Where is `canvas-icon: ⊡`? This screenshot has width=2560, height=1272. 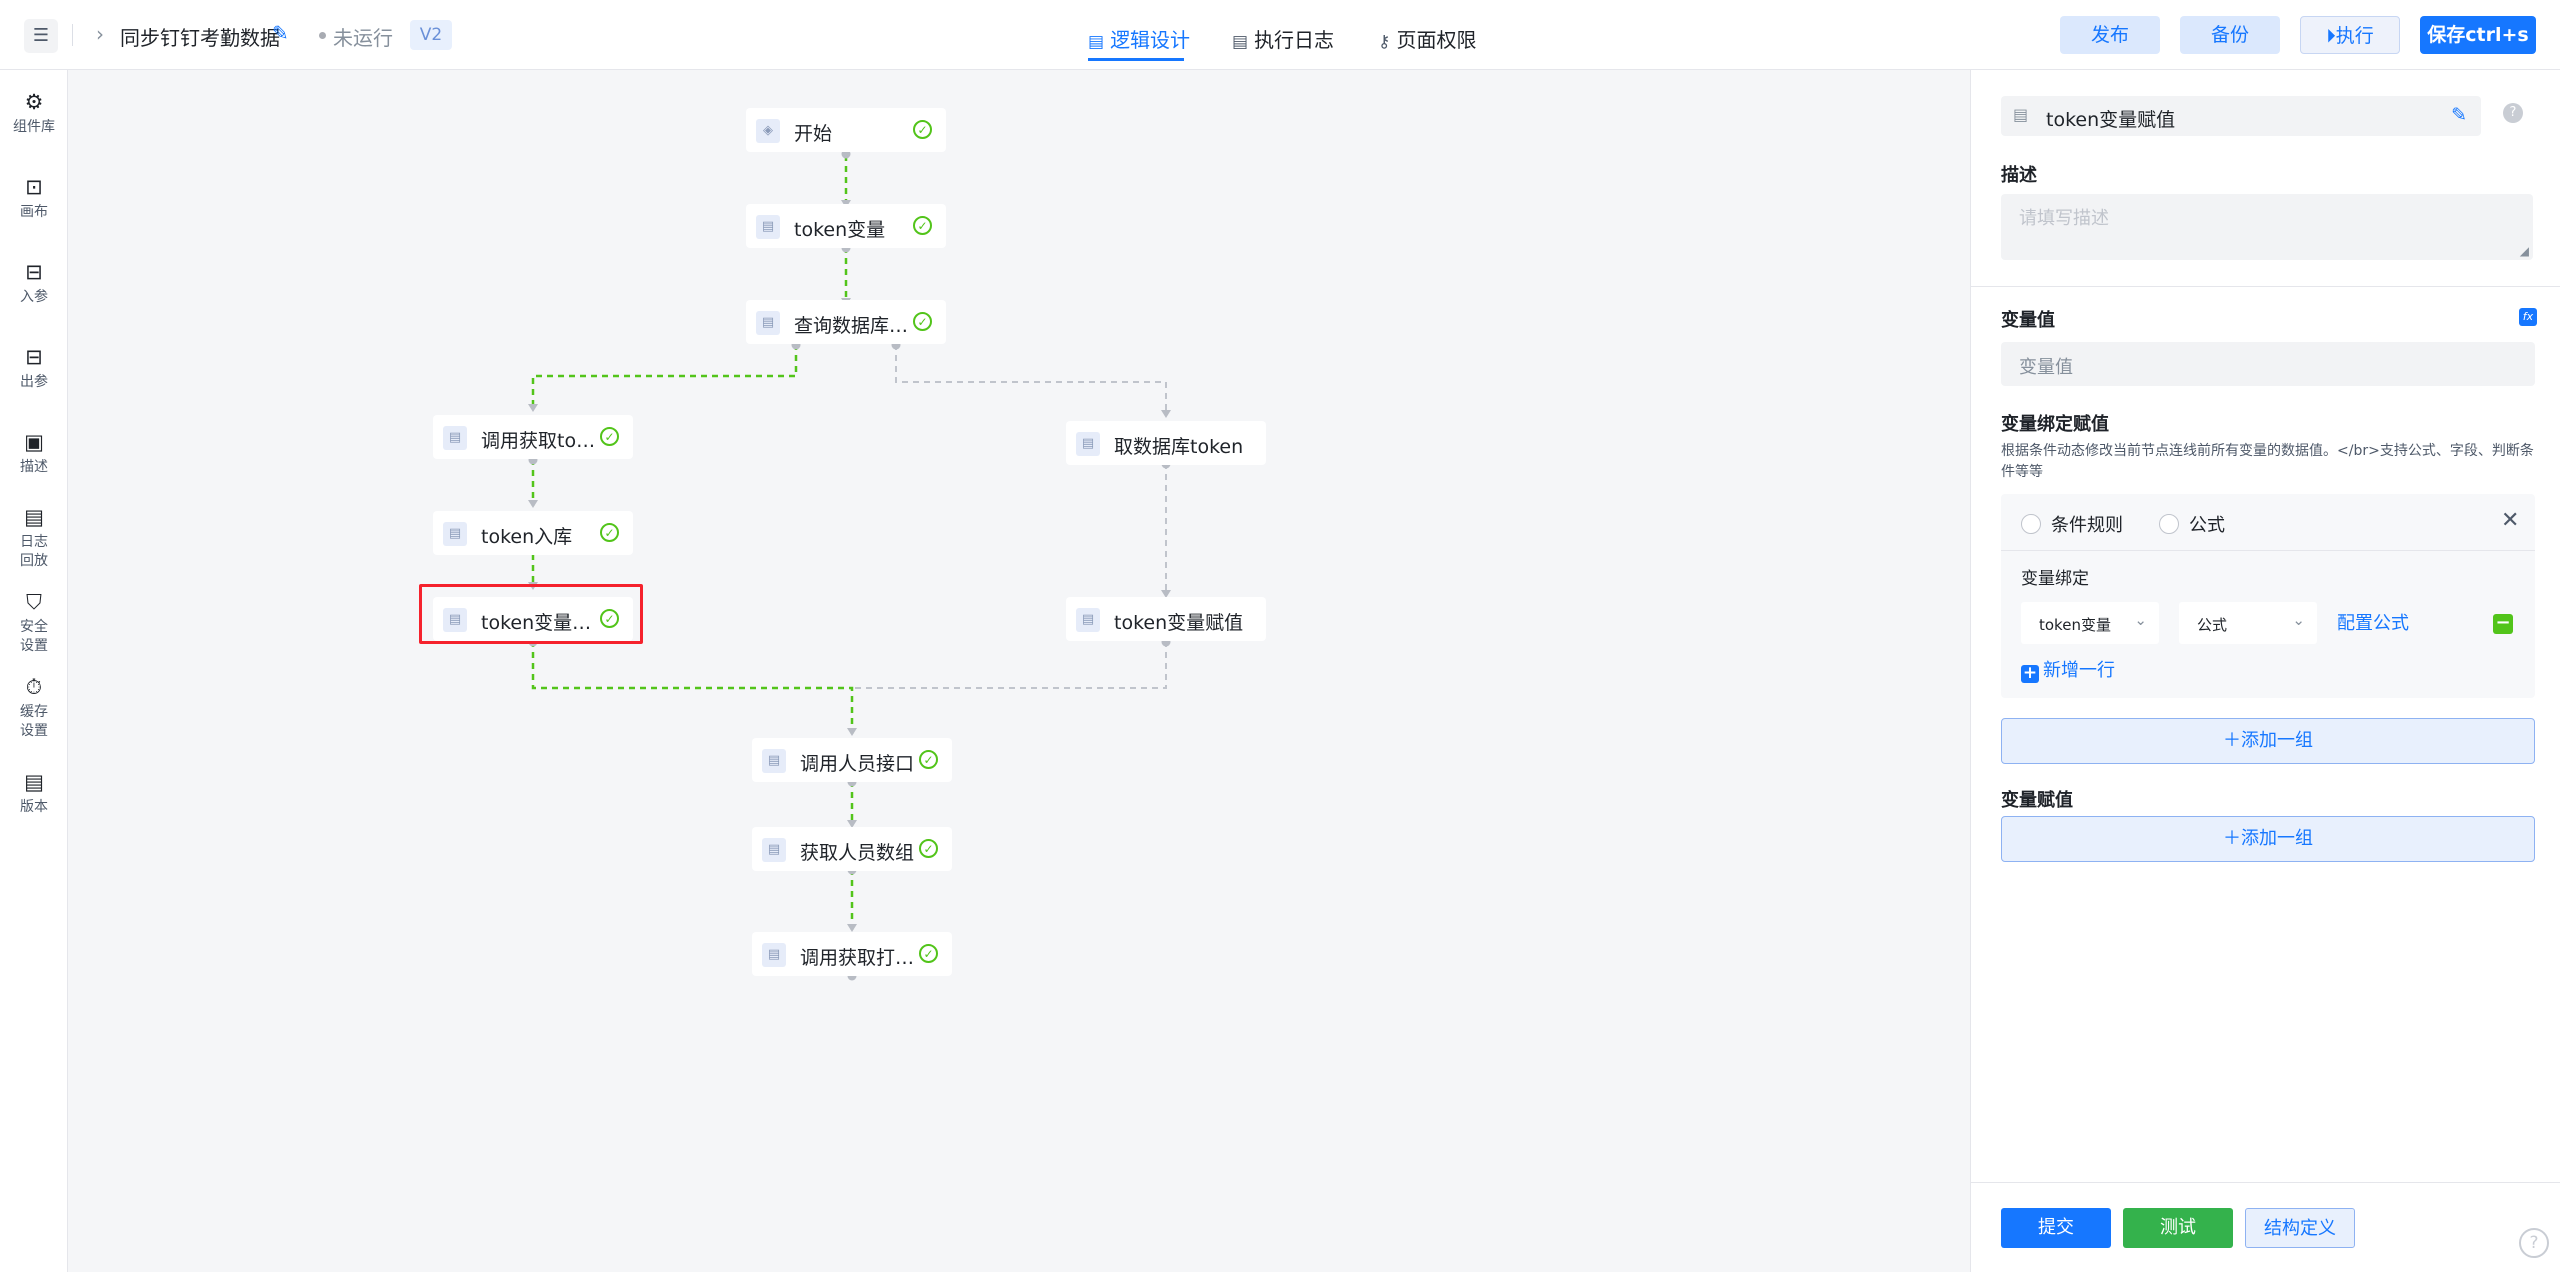 canvas-icon: ⊡ is located at coordinates (34, 187).